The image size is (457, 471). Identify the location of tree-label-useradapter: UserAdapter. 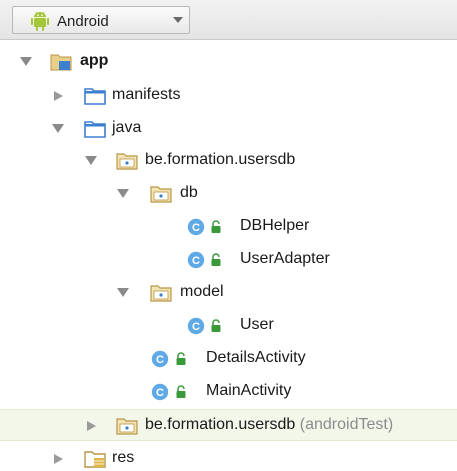
(285, 258).